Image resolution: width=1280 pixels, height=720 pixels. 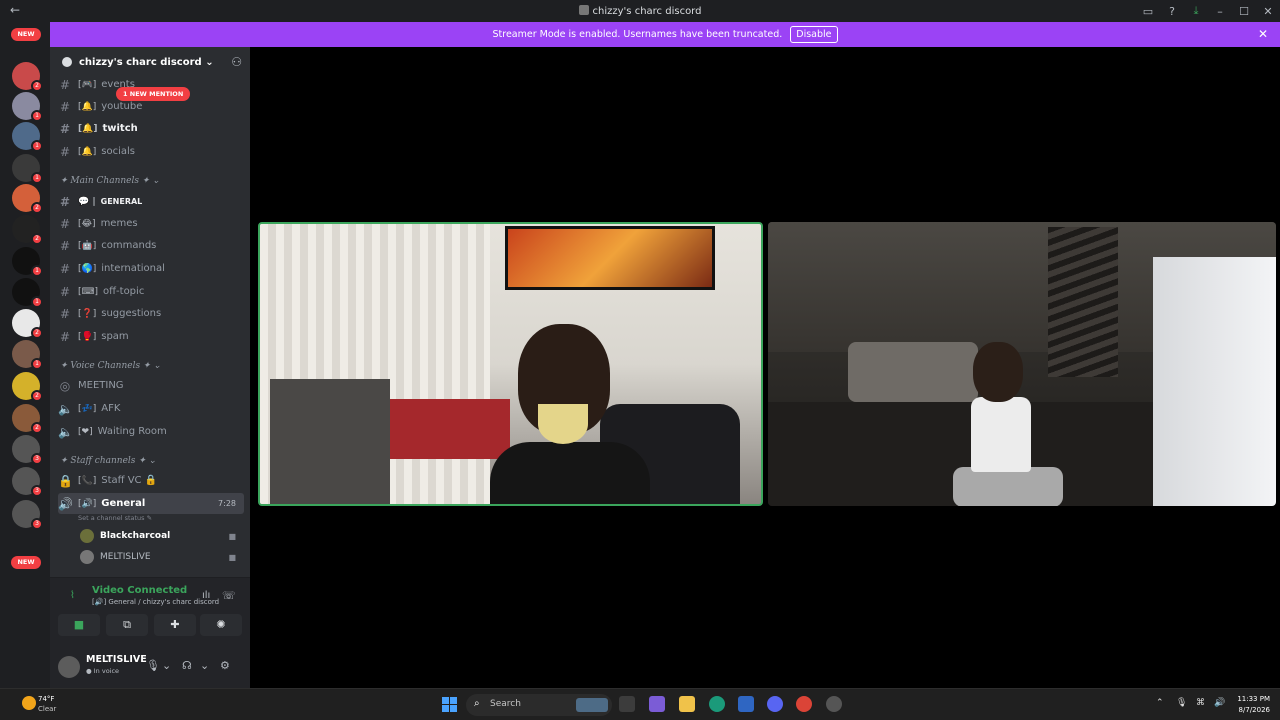 I want to click on voice-channel-afk: 🔈 [💤] AFK, so click(x=151, y=408).